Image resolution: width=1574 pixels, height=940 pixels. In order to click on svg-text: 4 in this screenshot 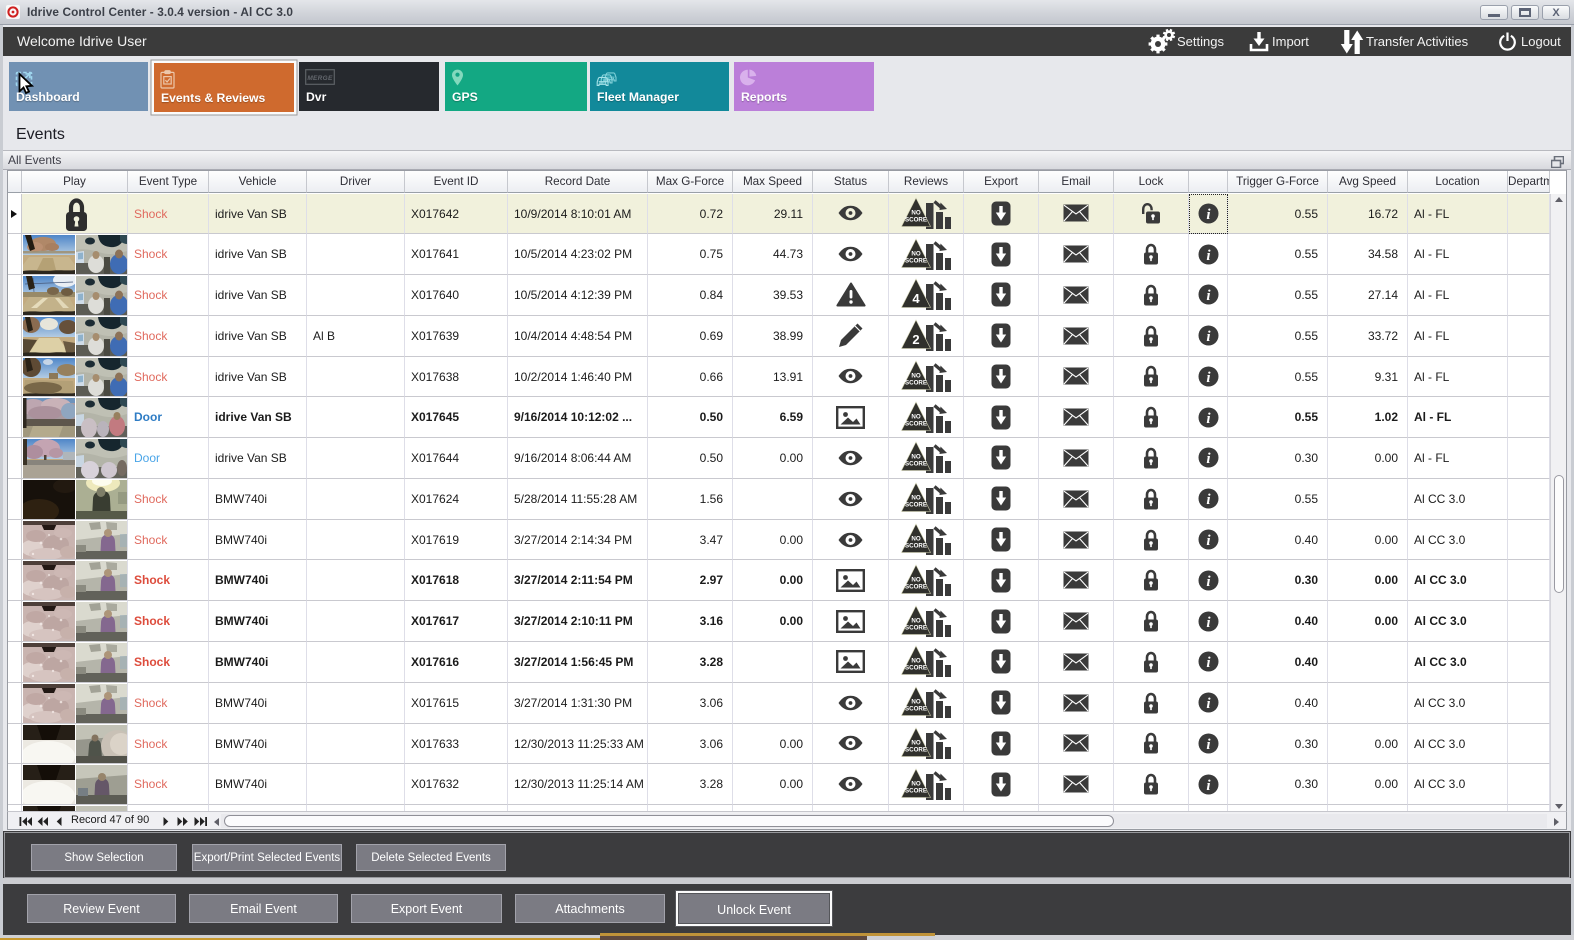, I will do `click(916, 298)`.